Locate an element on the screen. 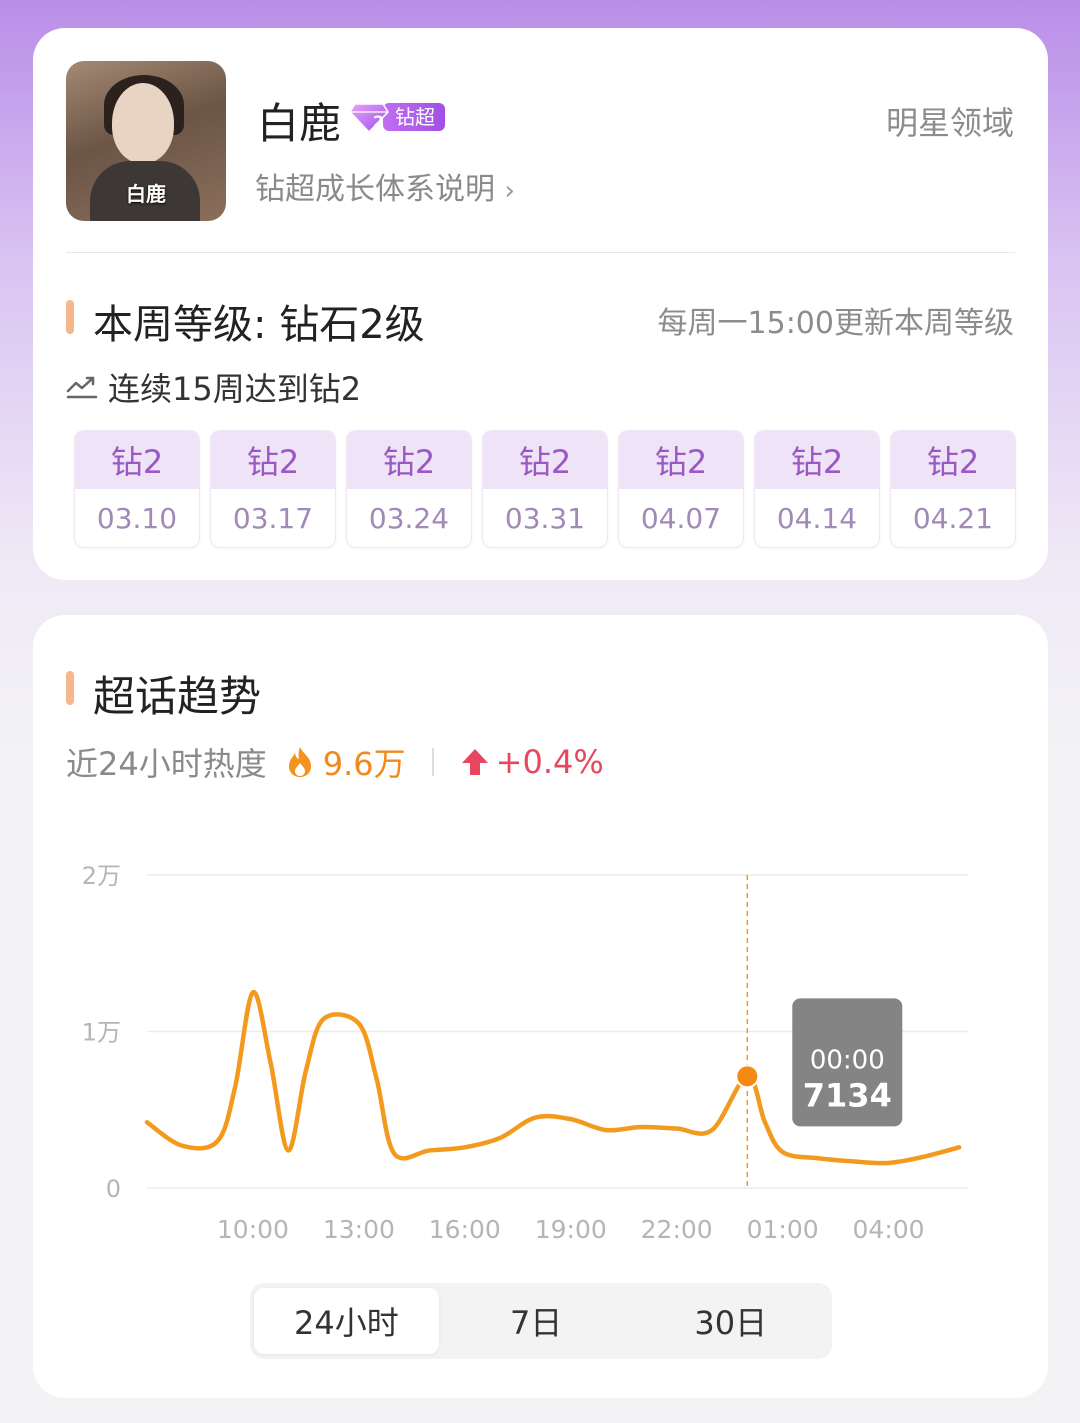 This screenshot has height=1423, width=1080. x-tick-label: 01:00 is located at coordinates (783, 1229).